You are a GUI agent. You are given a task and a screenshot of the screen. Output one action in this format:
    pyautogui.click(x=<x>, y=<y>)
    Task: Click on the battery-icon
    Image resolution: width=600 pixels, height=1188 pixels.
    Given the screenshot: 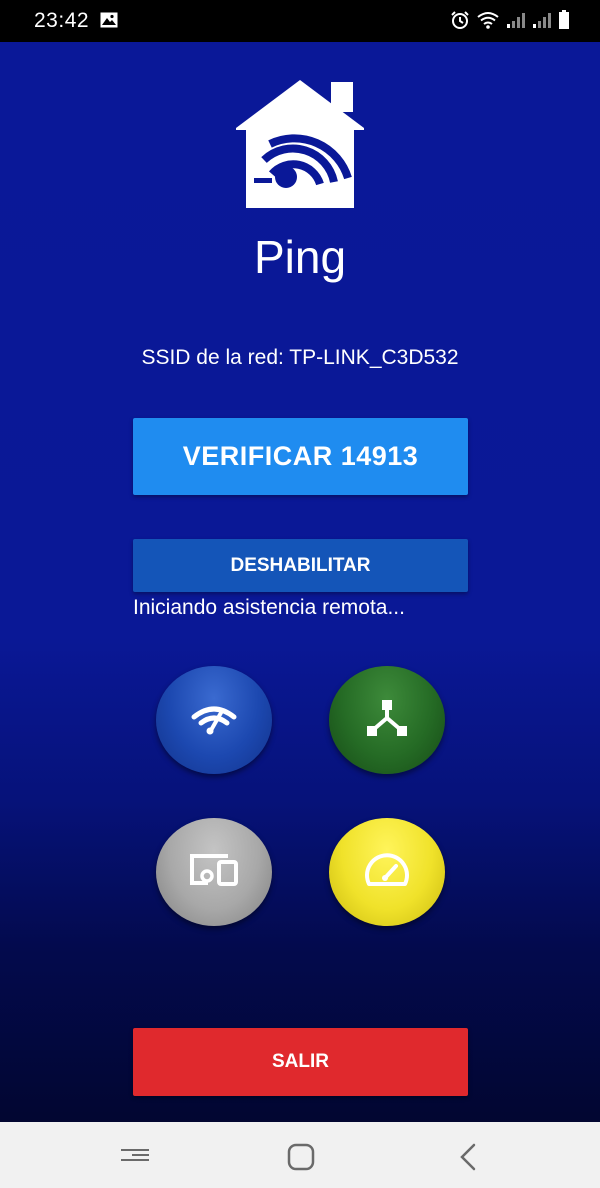 What is the action you would take?
    pyautogui.click(x=564, y=22)
    